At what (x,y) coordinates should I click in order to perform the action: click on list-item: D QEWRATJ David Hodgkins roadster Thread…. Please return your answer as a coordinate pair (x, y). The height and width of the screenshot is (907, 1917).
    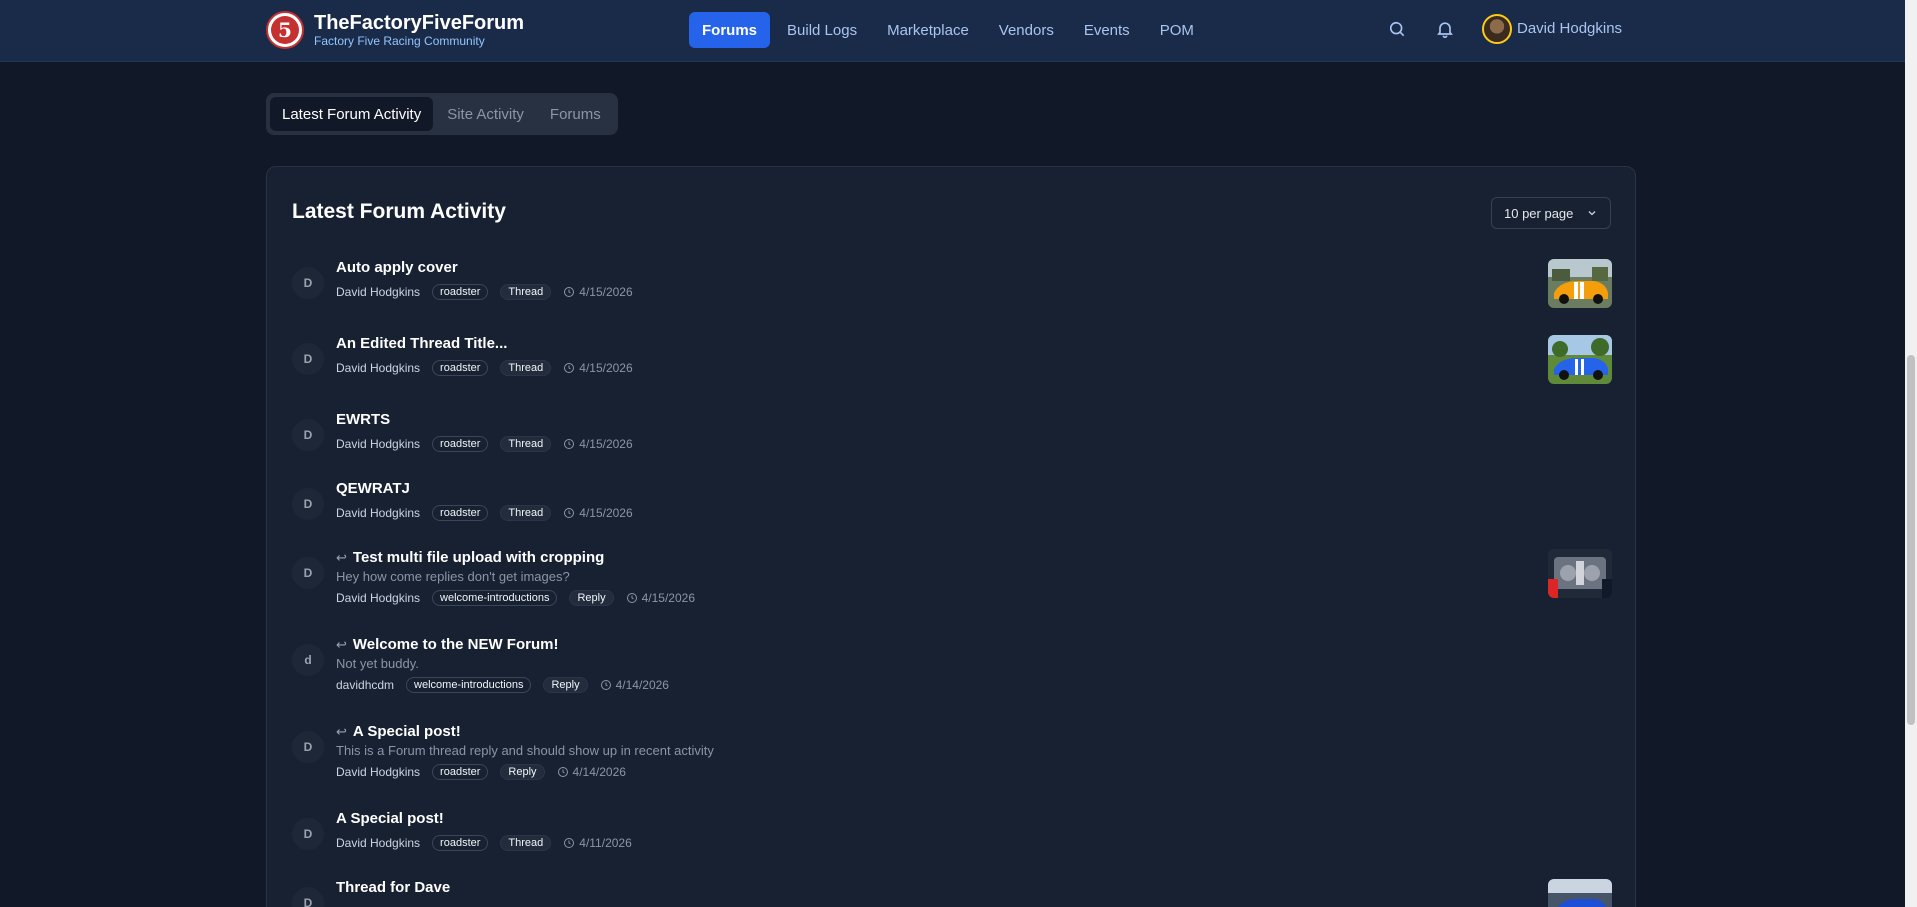
    Looking at the image, I should click on (952, 506).